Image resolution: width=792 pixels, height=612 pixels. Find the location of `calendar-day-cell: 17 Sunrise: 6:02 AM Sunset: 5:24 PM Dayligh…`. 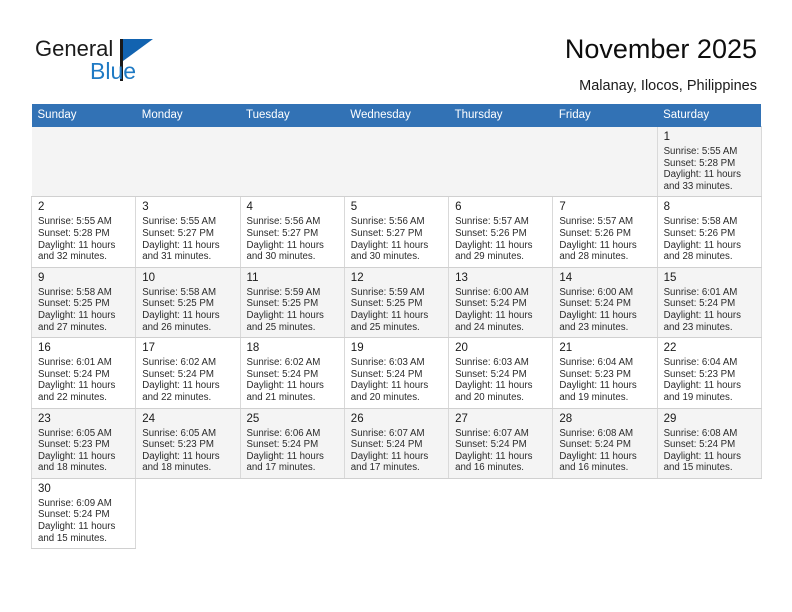

calendar-day-cell: 17 Sunrise: 6:02 AM Sunset: 5:24 PM Dayligh… is located at coordinates (188, 373).